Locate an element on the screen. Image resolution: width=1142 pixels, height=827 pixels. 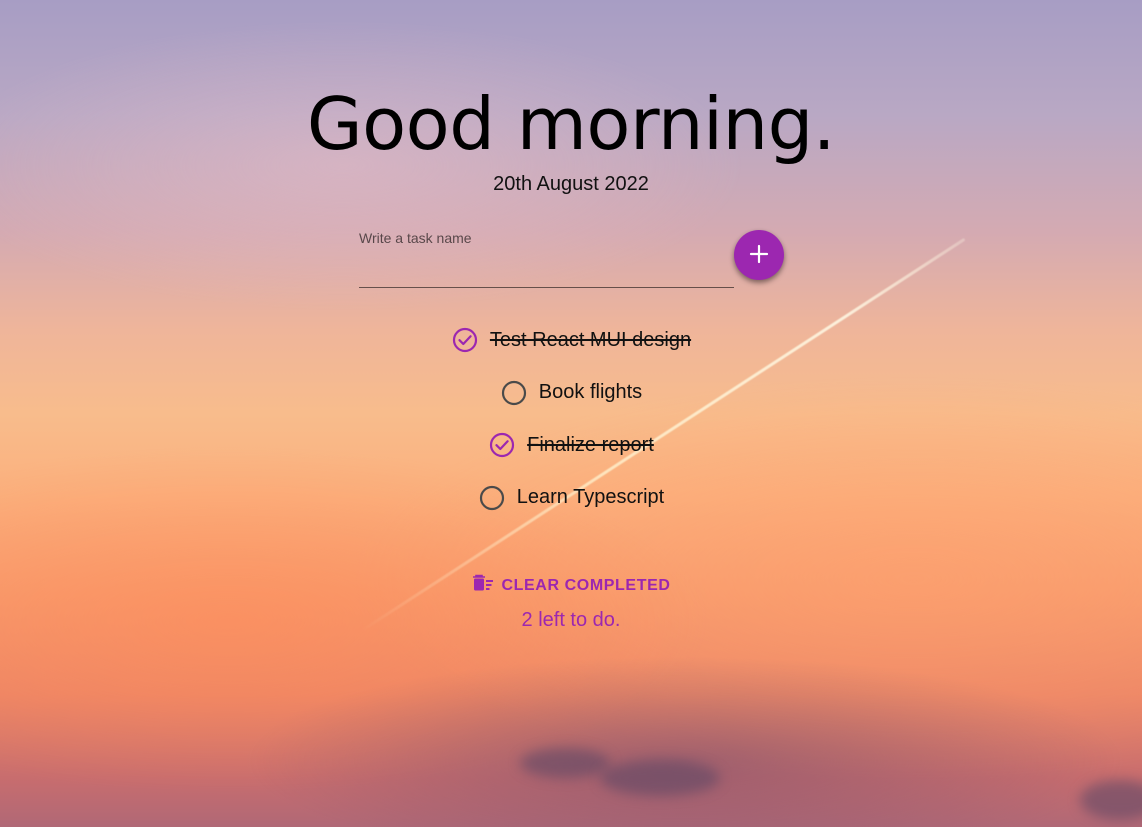
tasks-left-count: 2 left to do. is located at coordinates (571, 620).